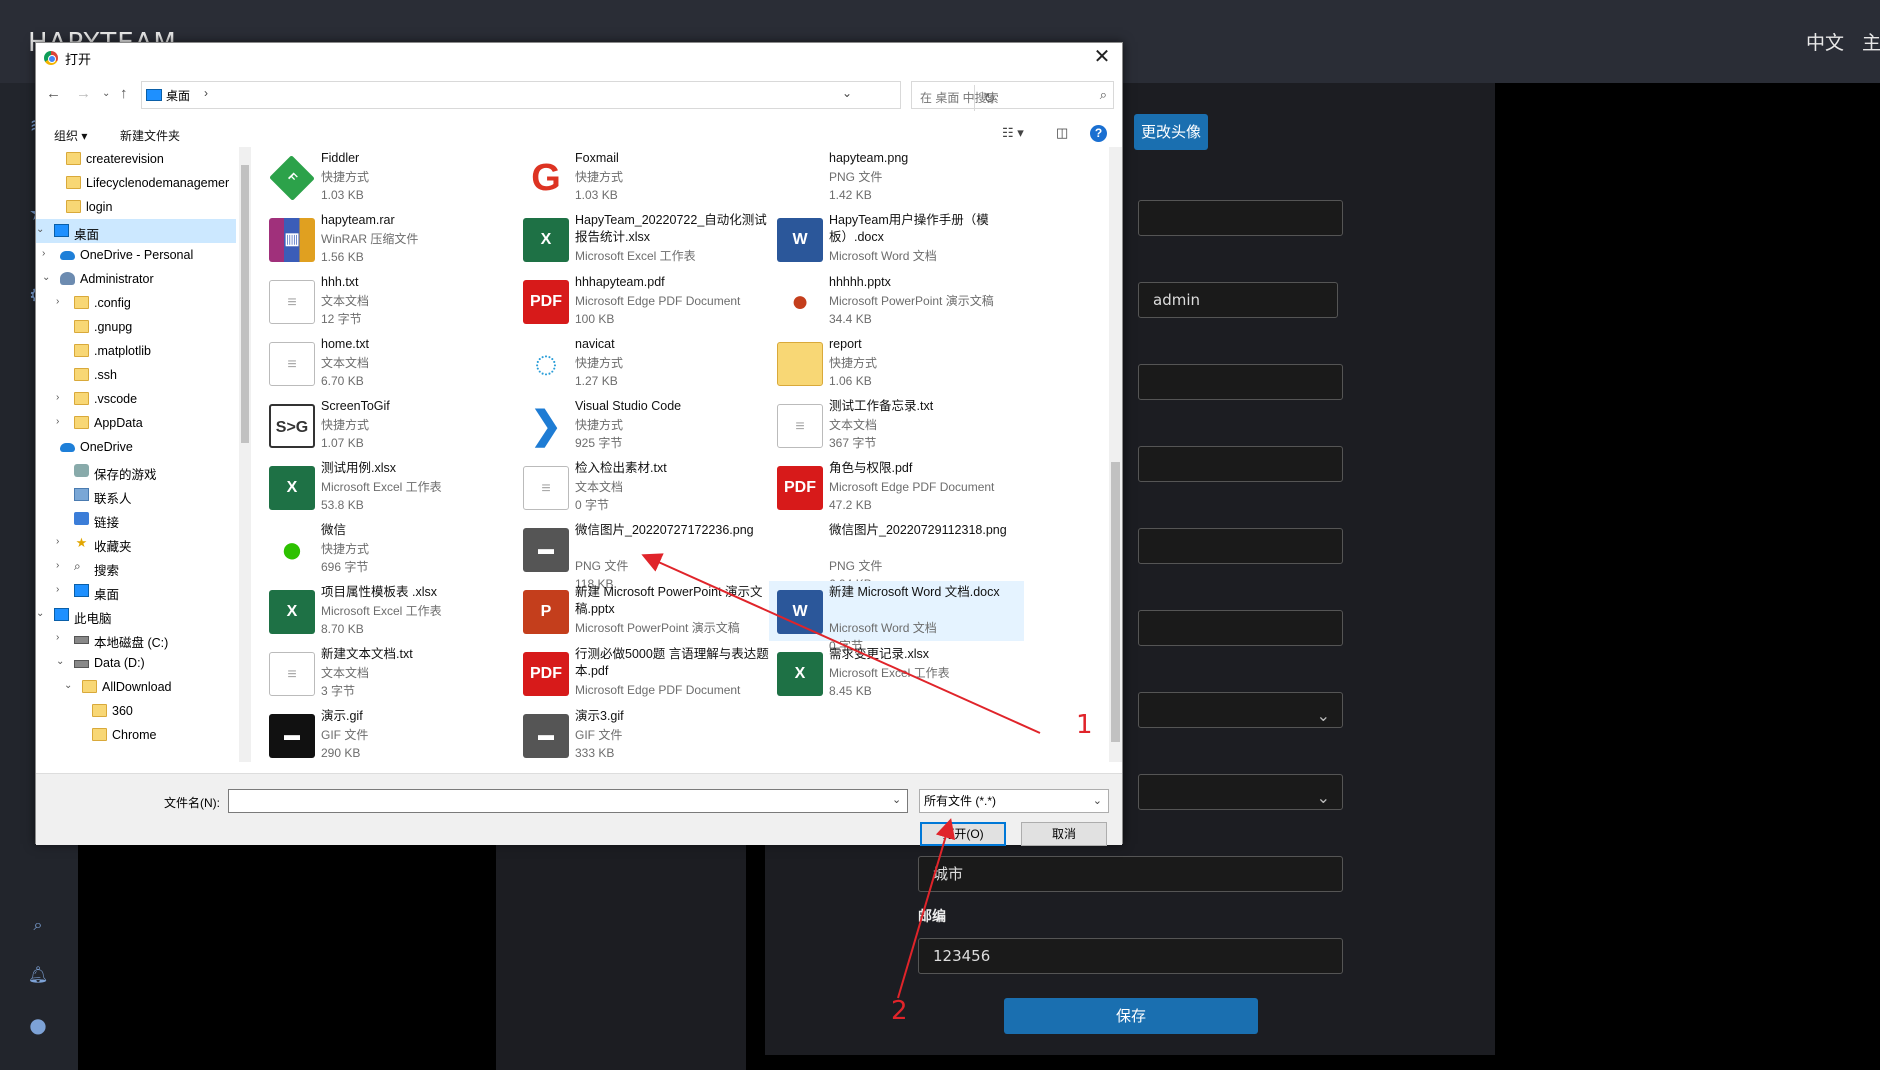 Image resolution: width=1880 pixels, height=1070 pixels. What do you see at coordinates (642, 363) in the screenshot?
I see `file-item: ◌ navicat 快捷方式 1.27 KB` at bounding box center [642, 363].